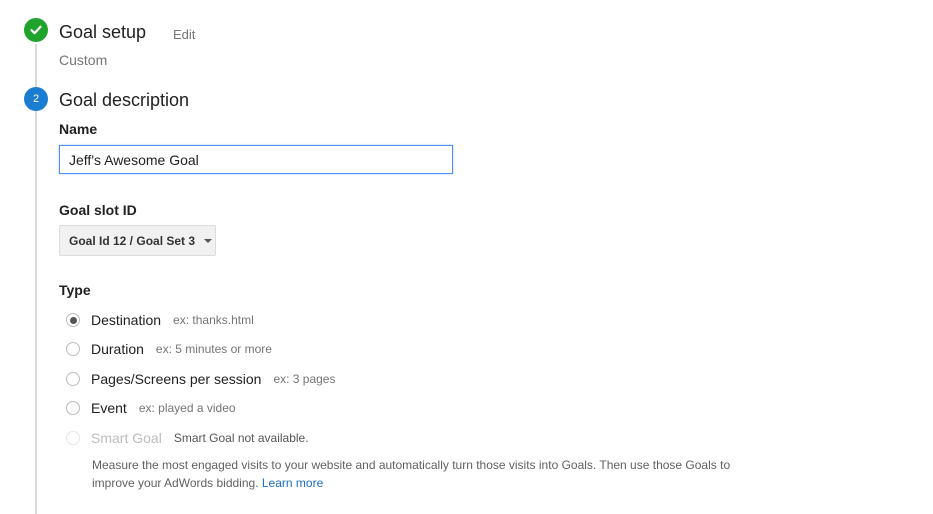  I want to click on edit-setup-link: Edit, so click(184, 34).